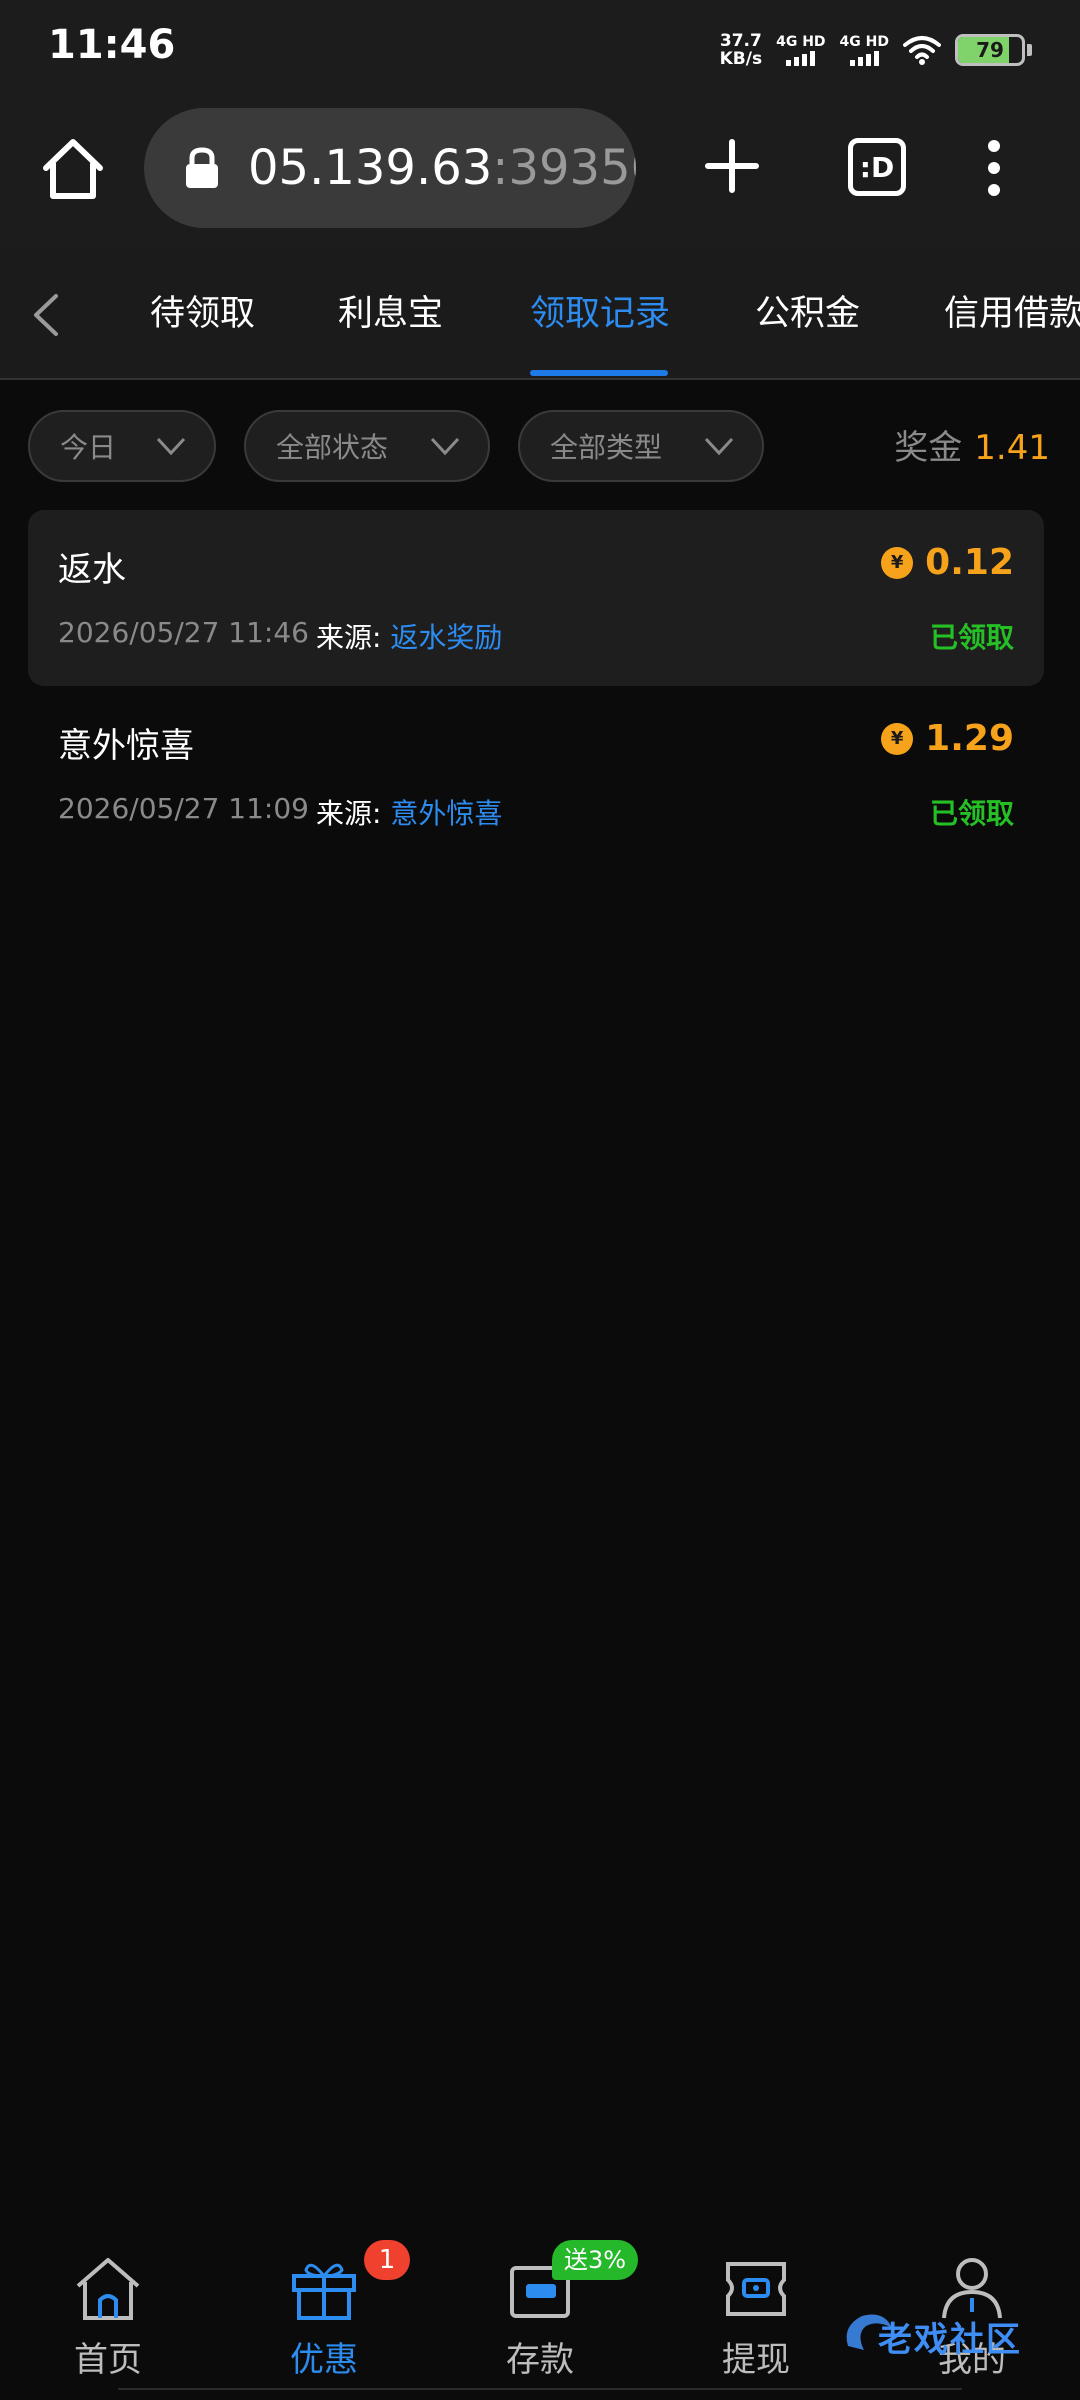  I want to click on lock-icon, so click(202, 167).